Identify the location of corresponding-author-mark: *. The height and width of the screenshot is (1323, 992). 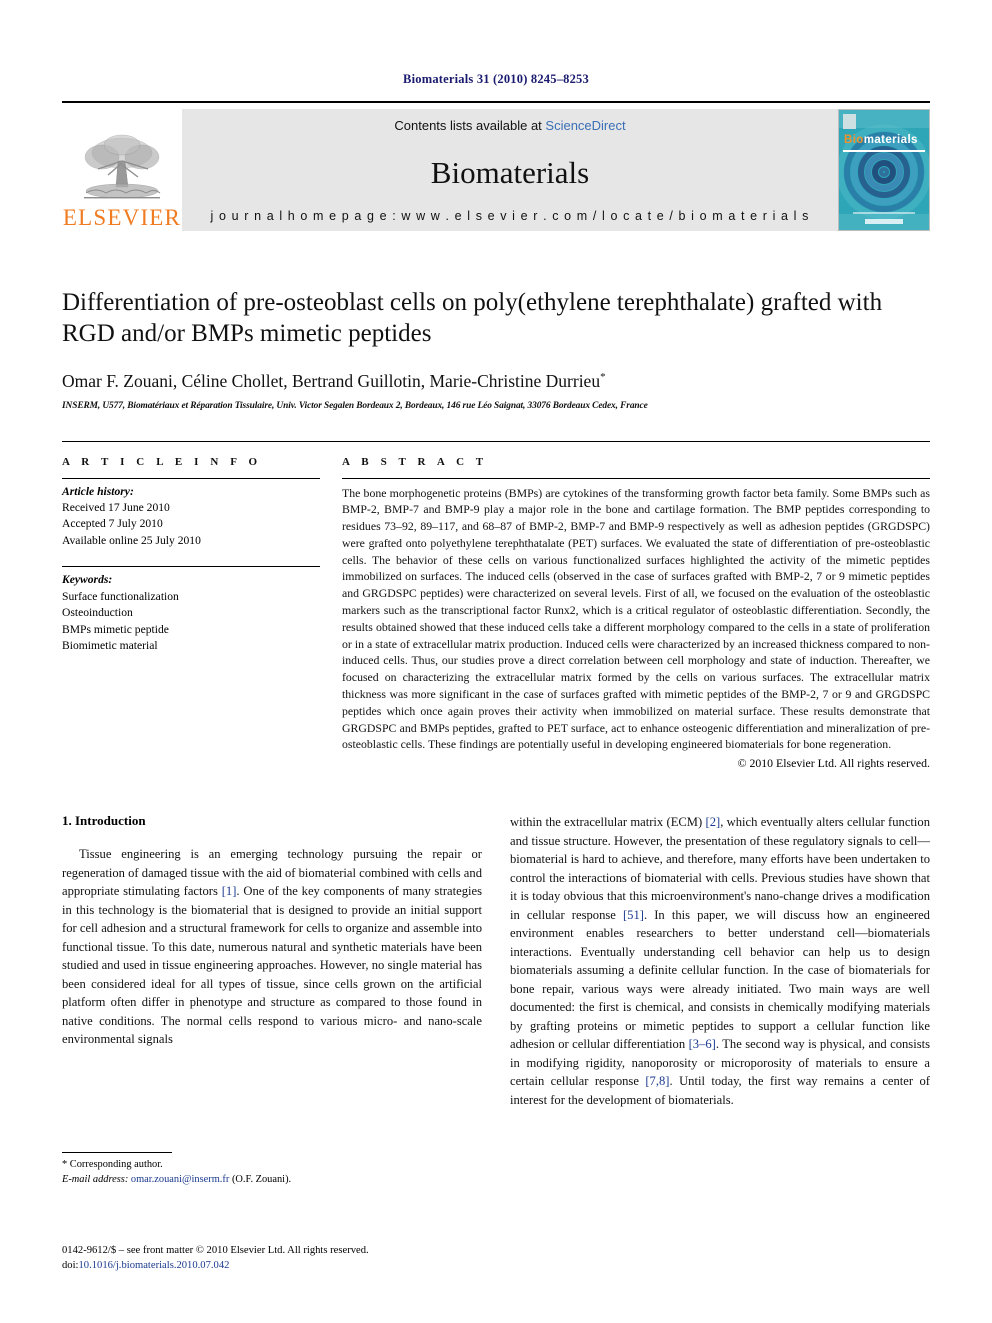
(603, 376).